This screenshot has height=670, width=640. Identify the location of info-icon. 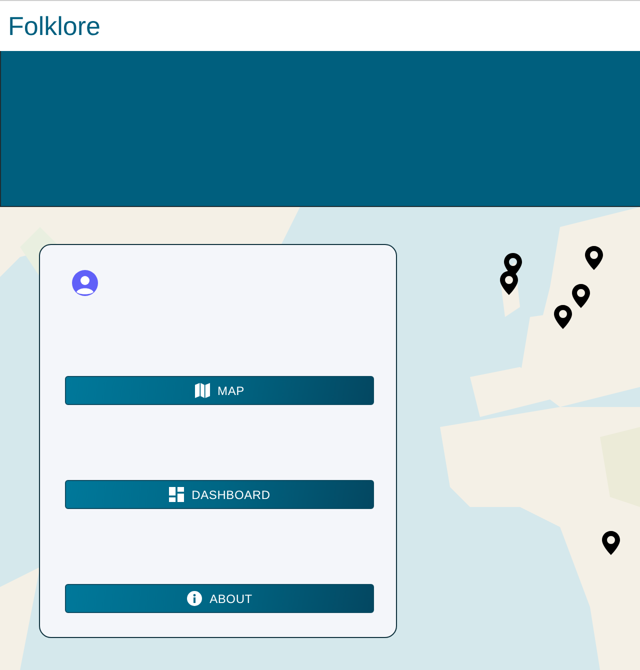
(194, 598).